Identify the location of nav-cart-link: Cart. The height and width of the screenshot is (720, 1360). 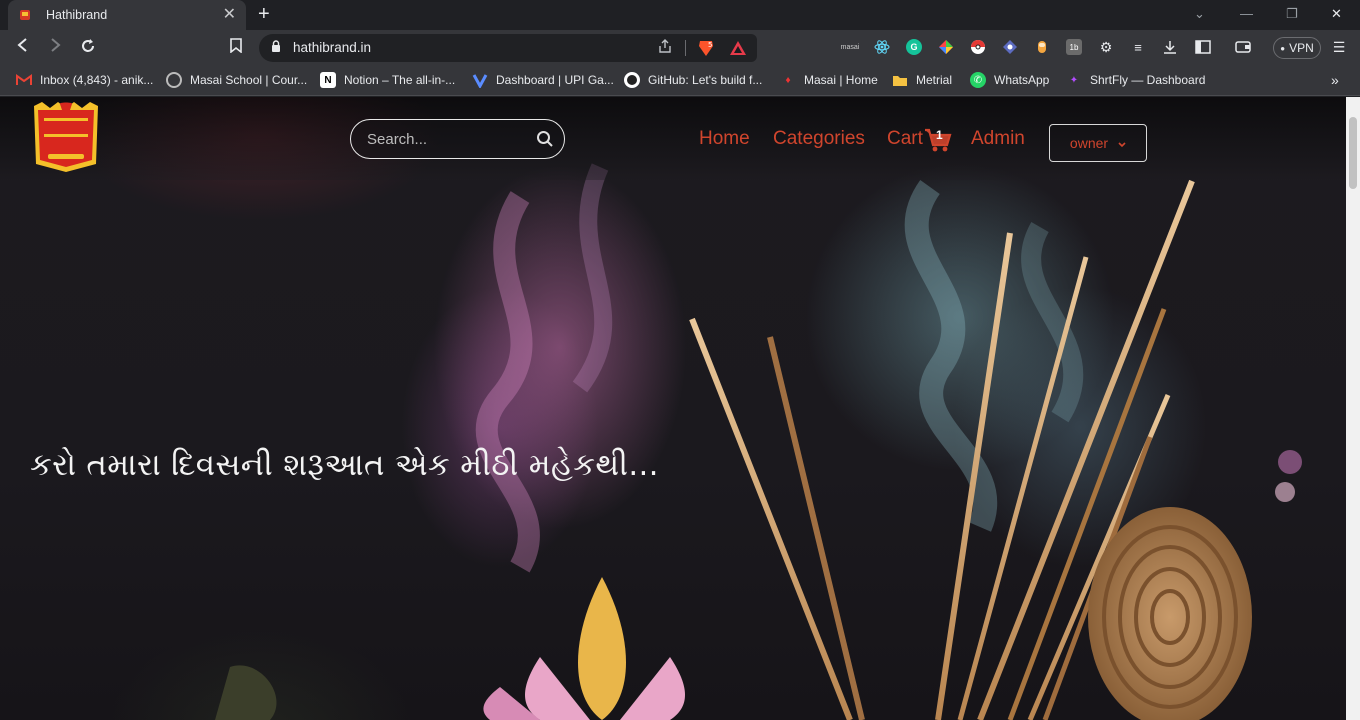
(905, 139).